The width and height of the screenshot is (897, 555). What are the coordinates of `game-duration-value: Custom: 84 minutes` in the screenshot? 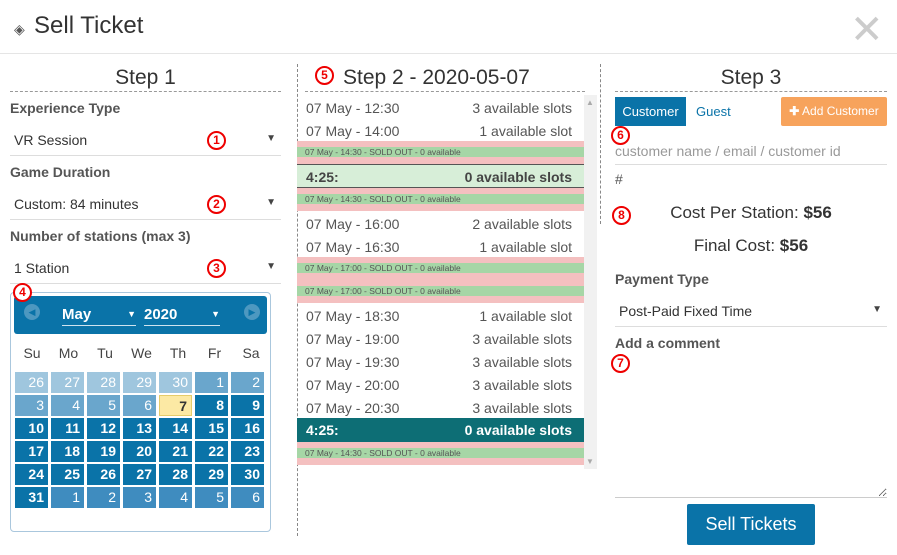 It's located at (76, 204).